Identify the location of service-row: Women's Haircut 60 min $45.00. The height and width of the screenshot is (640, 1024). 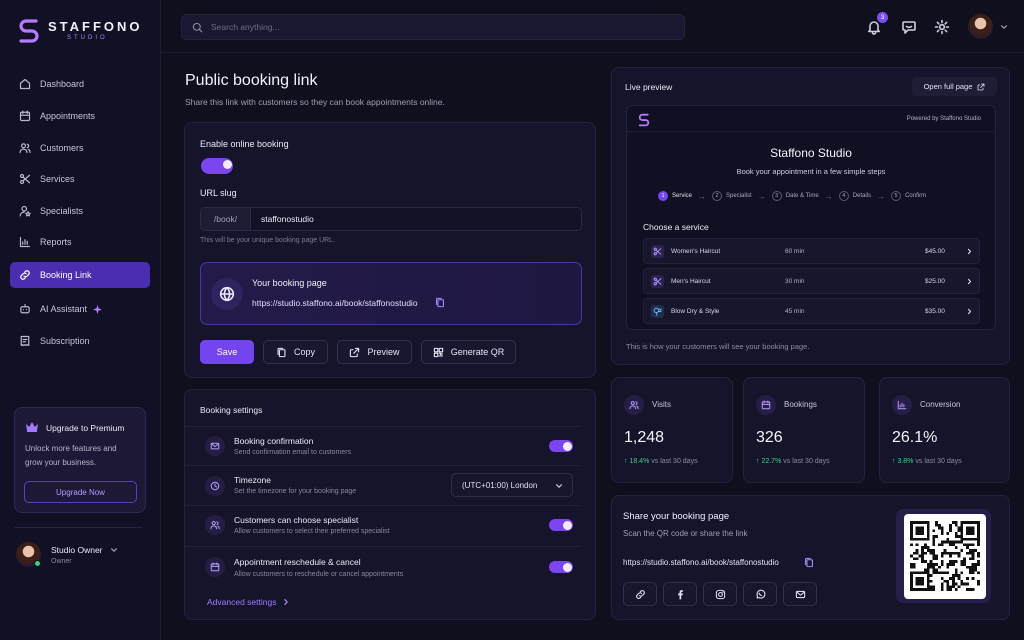
(811, 251).